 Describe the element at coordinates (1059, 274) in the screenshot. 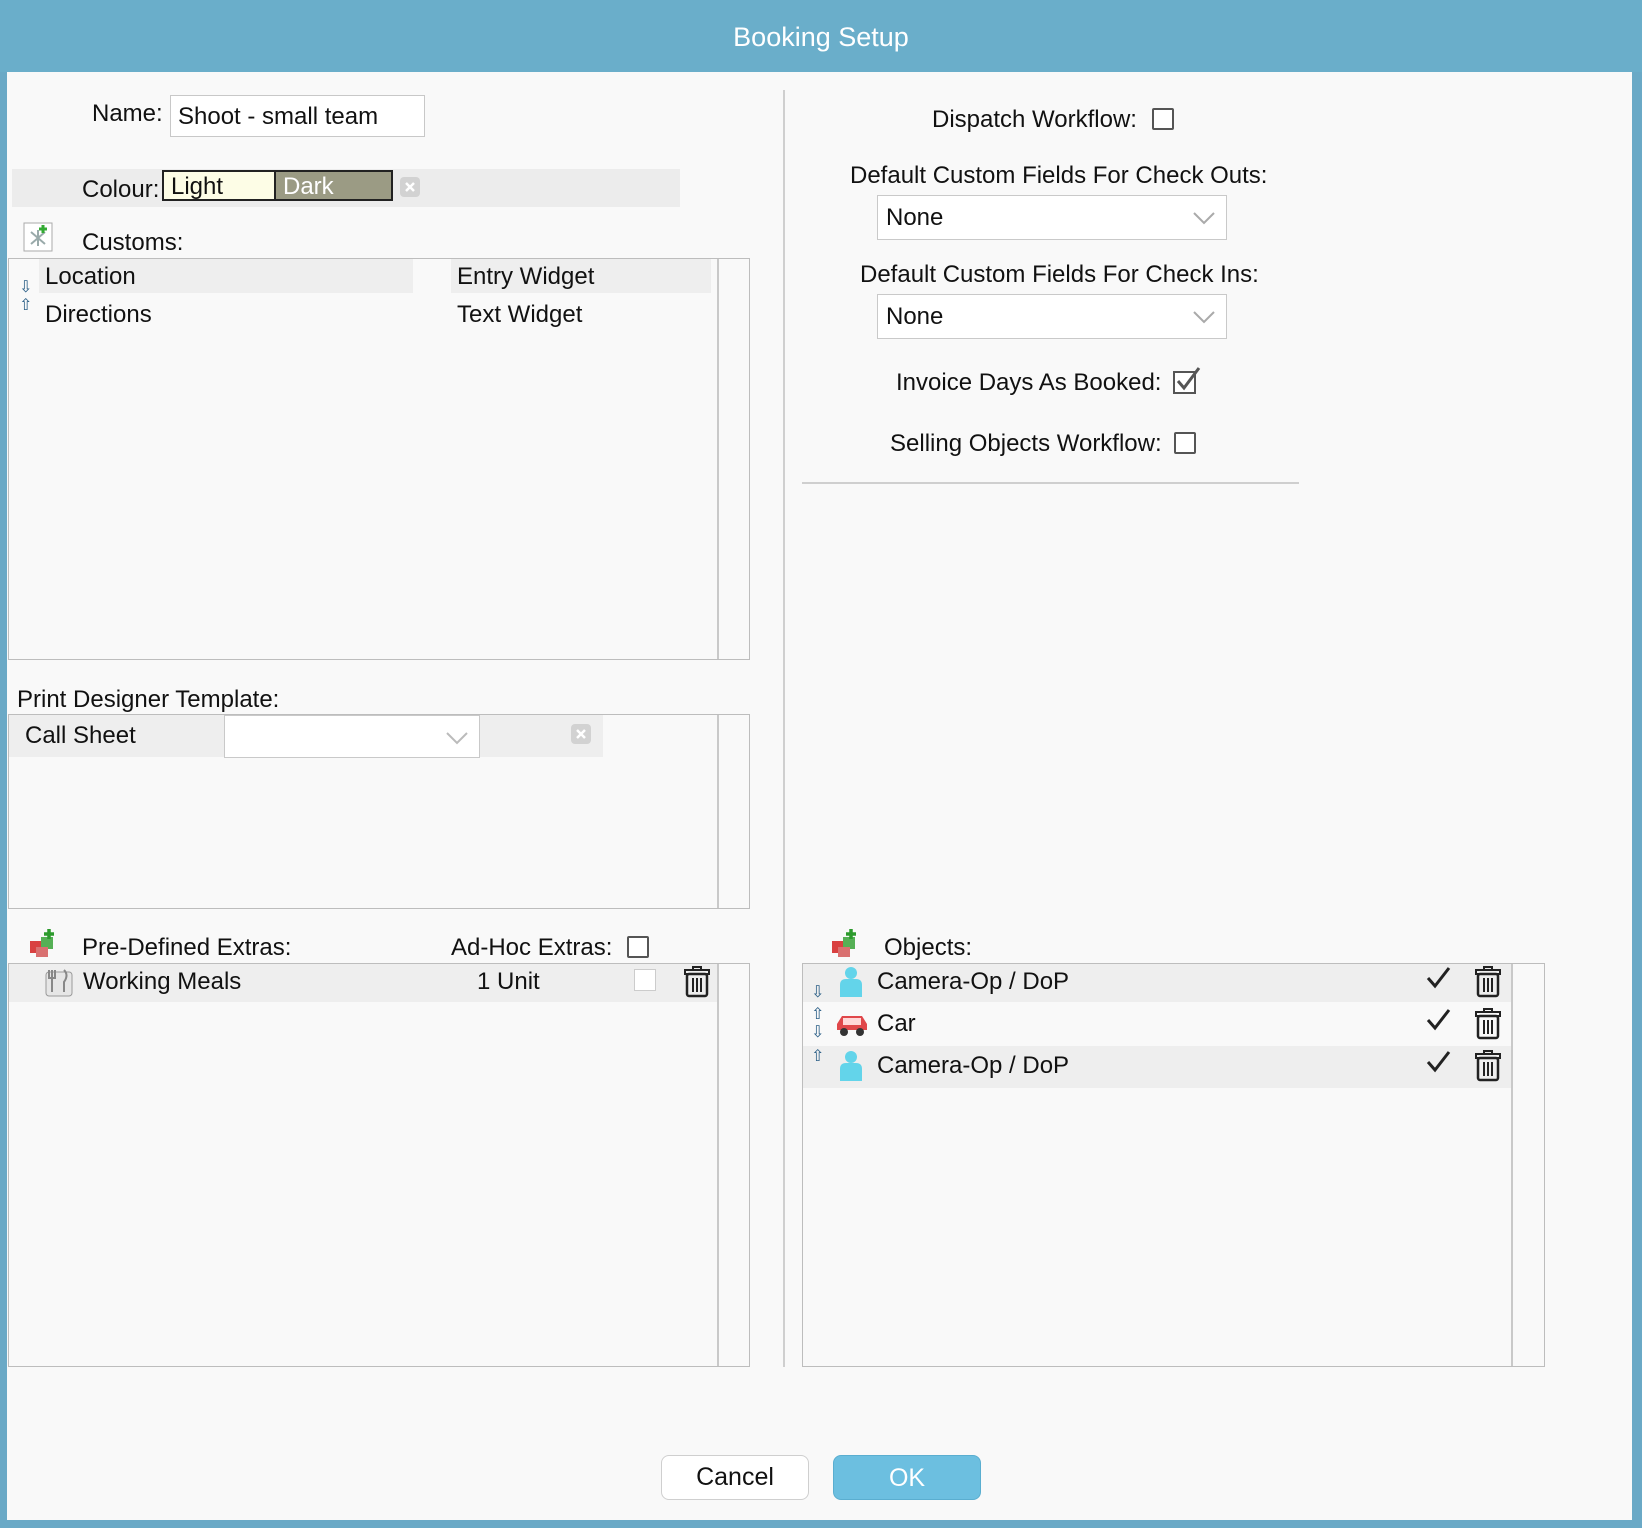

I see `checkins-label: Default Custom Fields For Check Ins:` at that location.